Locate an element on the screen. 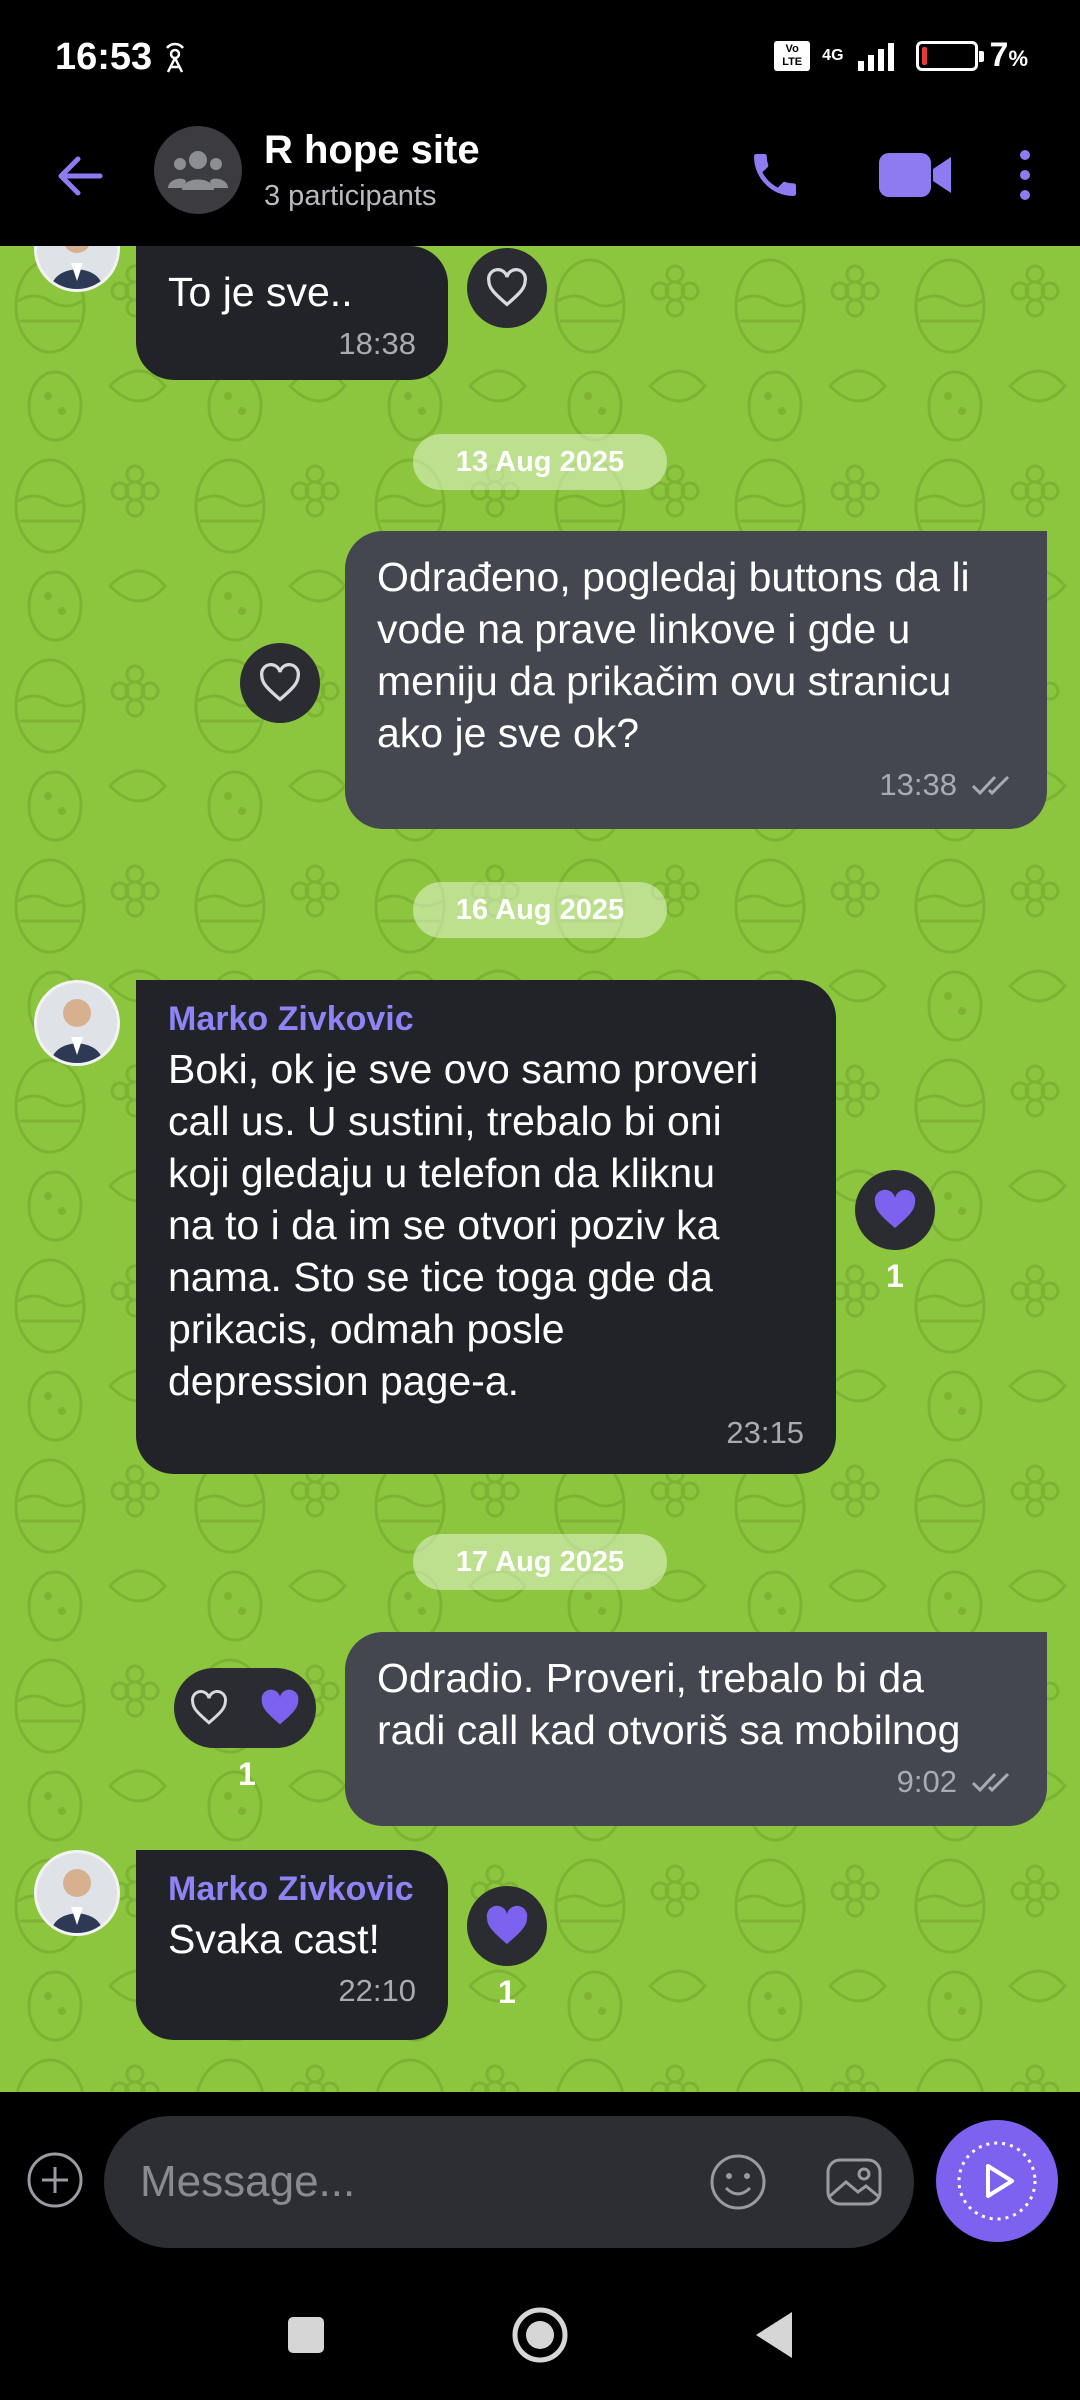 The width and height of the screenshot is (1080, 2400). message-time: 9:02 is located at coordinates (926, 1781).